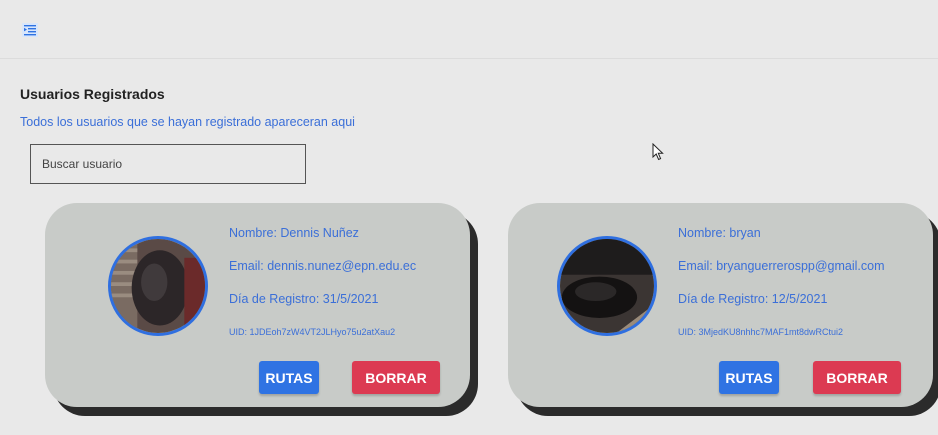 This screenshot has width=938, height=435. I want to click on user-register-date: Día de Registro: 12/5/2021, so click(753, 299).